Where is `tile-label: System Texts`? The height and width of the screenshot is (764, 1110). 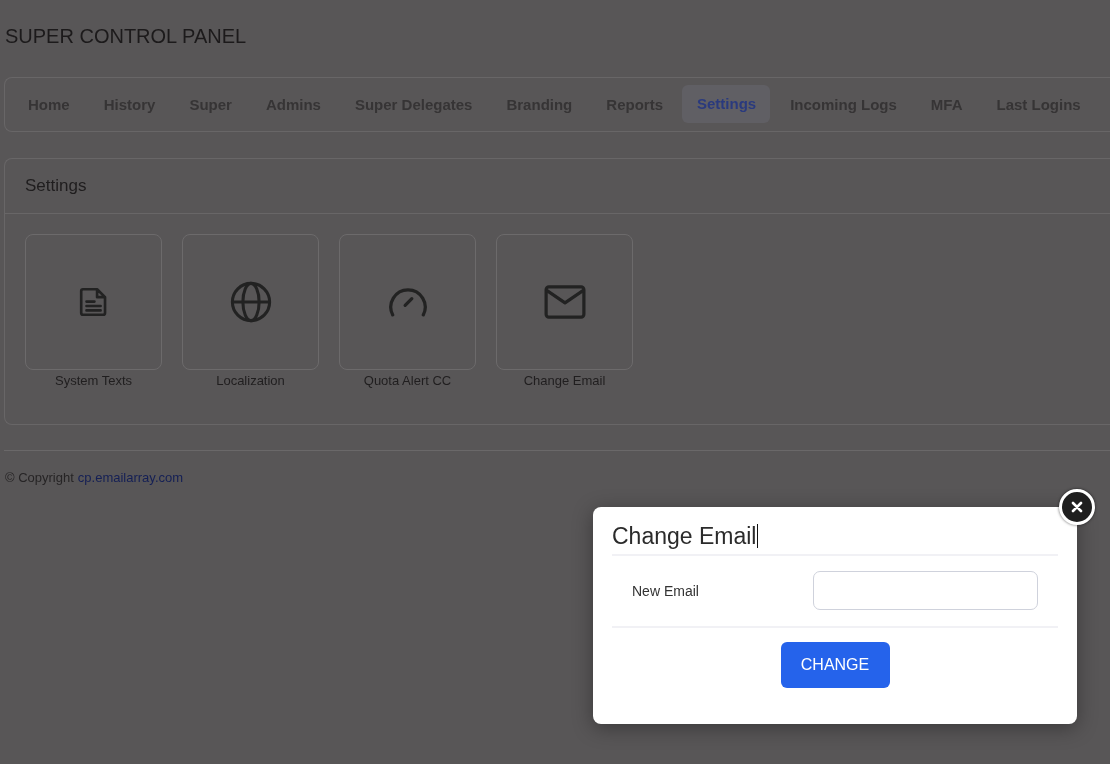 tile-label: System Texts is located at coordinates (93, 380).